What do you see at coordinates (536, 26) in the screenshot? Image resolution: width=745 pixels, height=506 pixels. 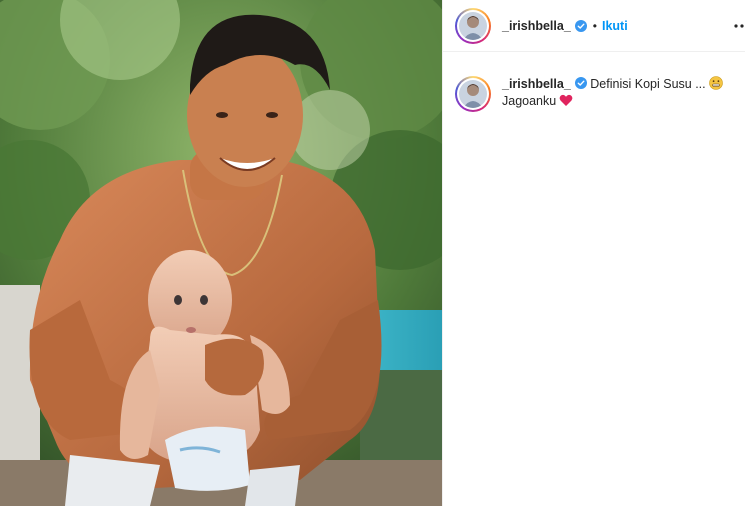 I see `header-username: _irishbella_` at bounding box center [536, 26].